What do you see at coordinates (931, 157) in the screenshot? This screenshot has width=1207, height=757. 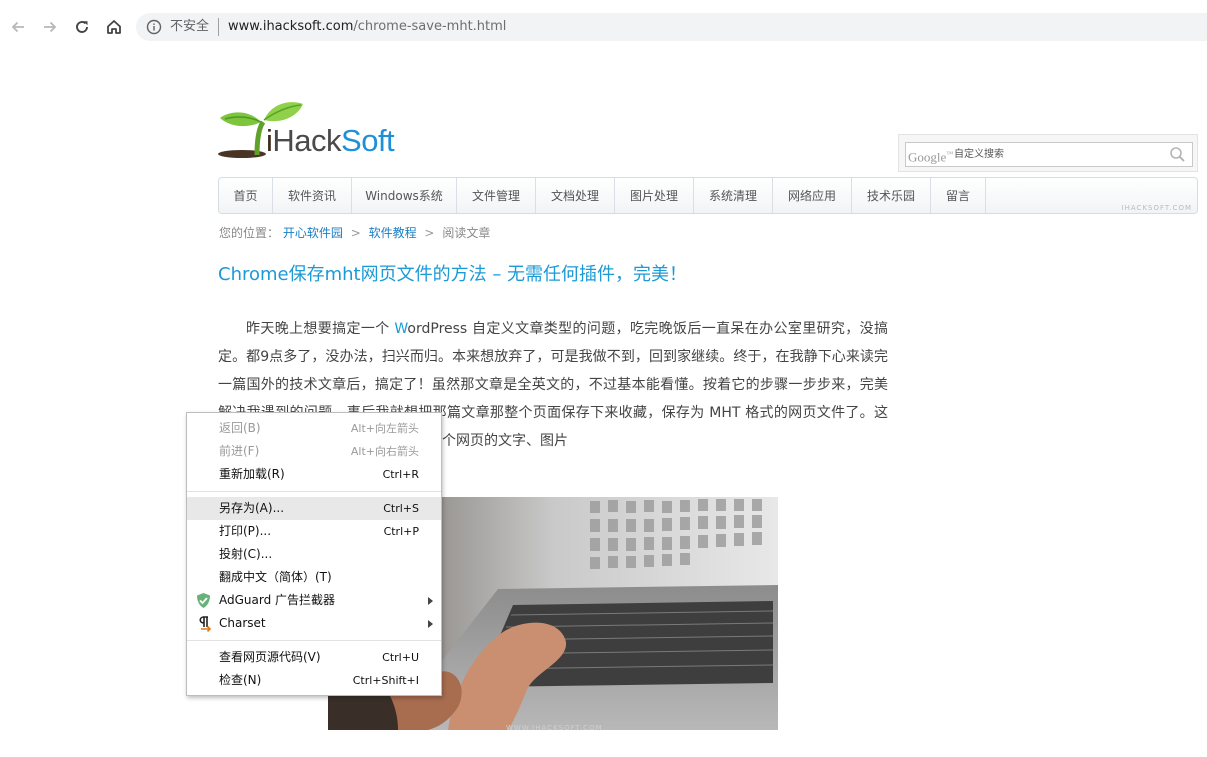 I see `google-logo: Google™` at bounding box center [931, 157].